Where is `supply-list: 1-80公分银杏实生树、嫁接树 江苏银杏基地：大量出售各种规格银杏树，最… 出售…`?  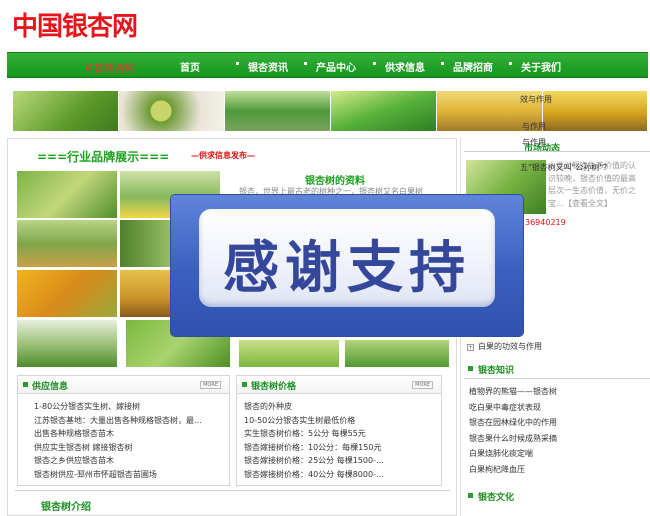 supply-list: 1-80公分银杏实生树、嫁接树 江苏银杏基地：大量出售各种规格银杏树，最… 出售… is located at coordinates (118, 441).